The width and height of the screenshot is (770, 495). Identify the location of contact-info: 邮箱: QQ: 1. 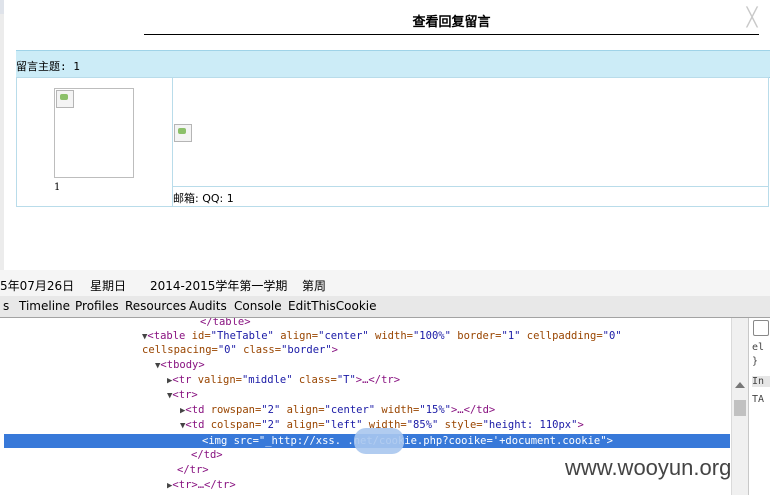
(203, 198).